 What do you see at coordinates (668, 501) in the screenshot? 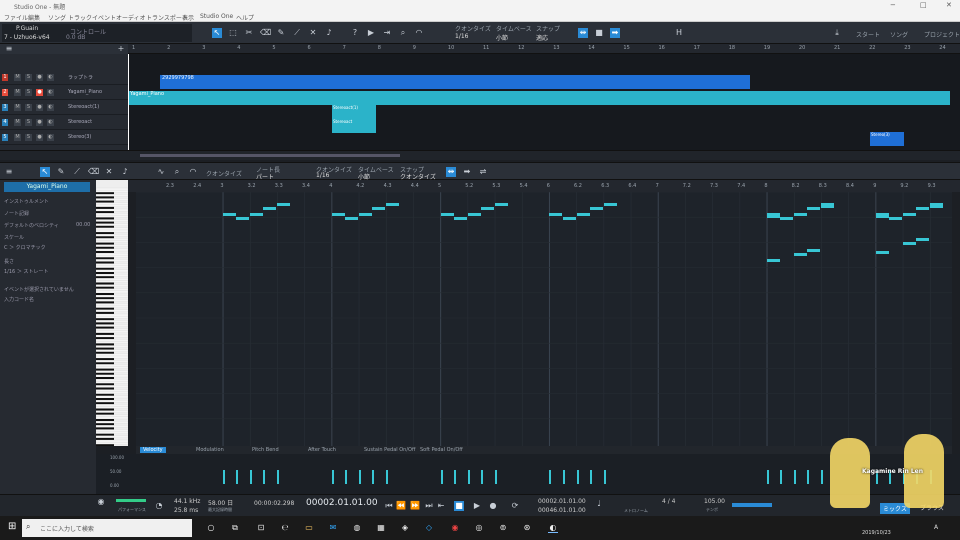
I see `time-signature: 4 / 4` at bounding box center [668, 501].